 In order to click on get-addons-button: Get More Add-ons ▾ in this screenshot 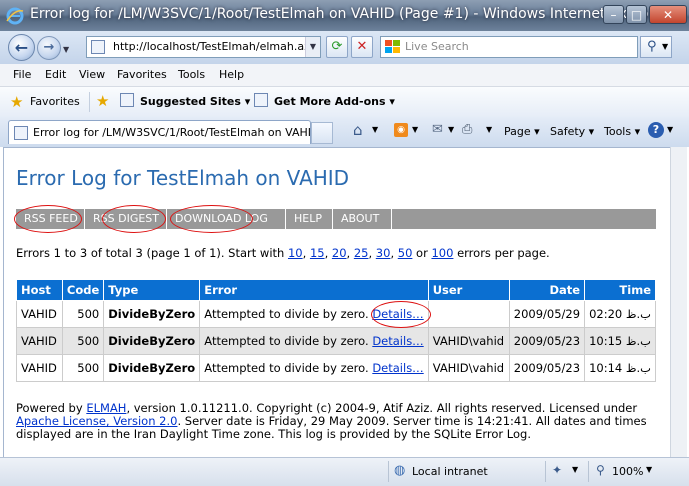, I will do `click(334, 101)`.